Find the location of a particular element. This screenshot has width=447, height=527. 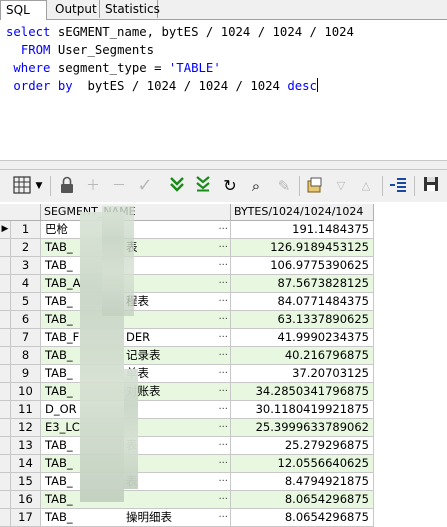

segment-name-cell: TAB_ 程表 ··· is located at coordinates (136, 302).